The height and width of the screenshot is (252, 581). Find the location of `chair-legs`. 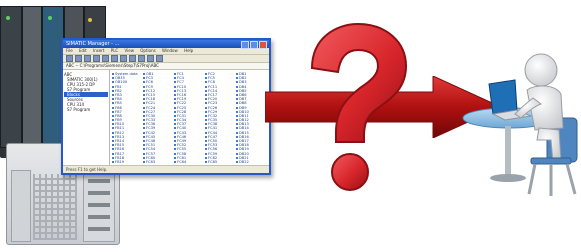

chair-legs is located at coordinates (552, 179).